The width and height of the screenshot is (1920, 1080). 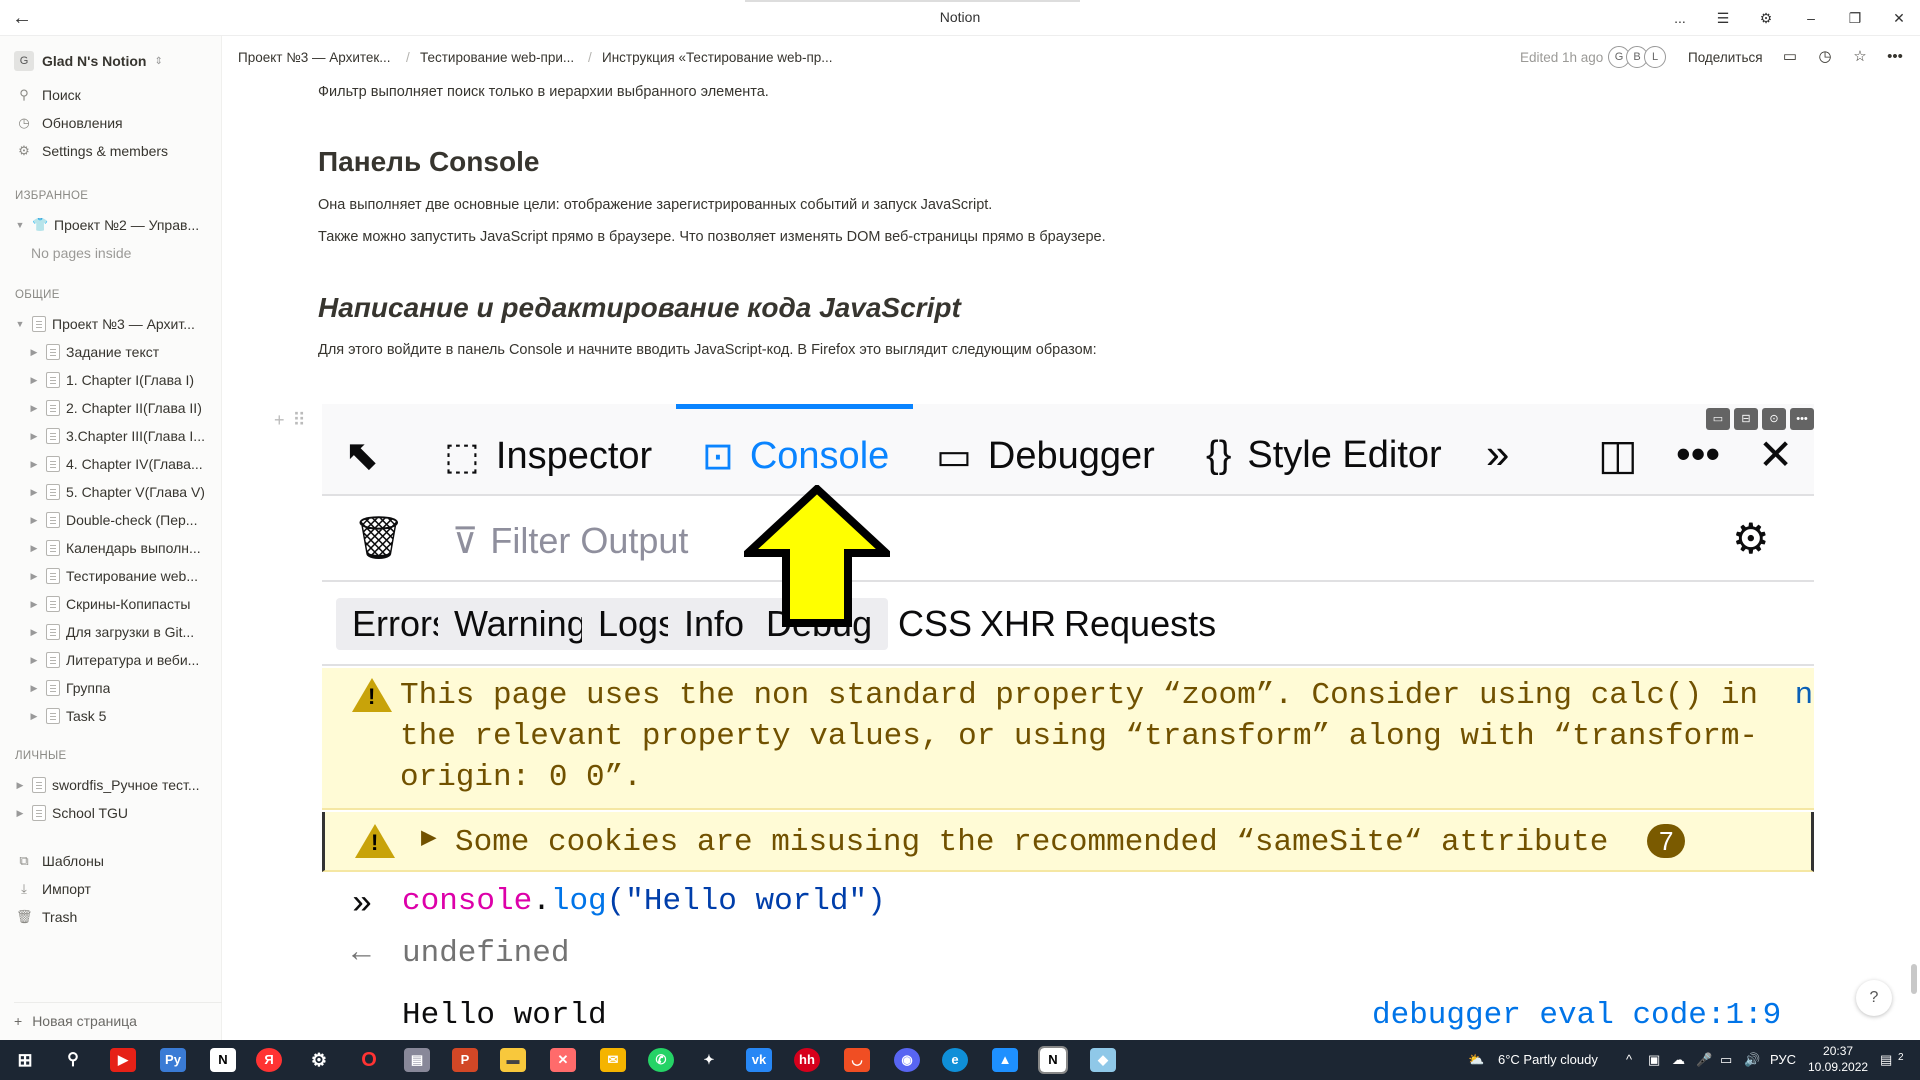 What do you see at coordinates (1899, 18) in the screenshot?
I see `close-button: ✕` at bounding box center [1899, 18].